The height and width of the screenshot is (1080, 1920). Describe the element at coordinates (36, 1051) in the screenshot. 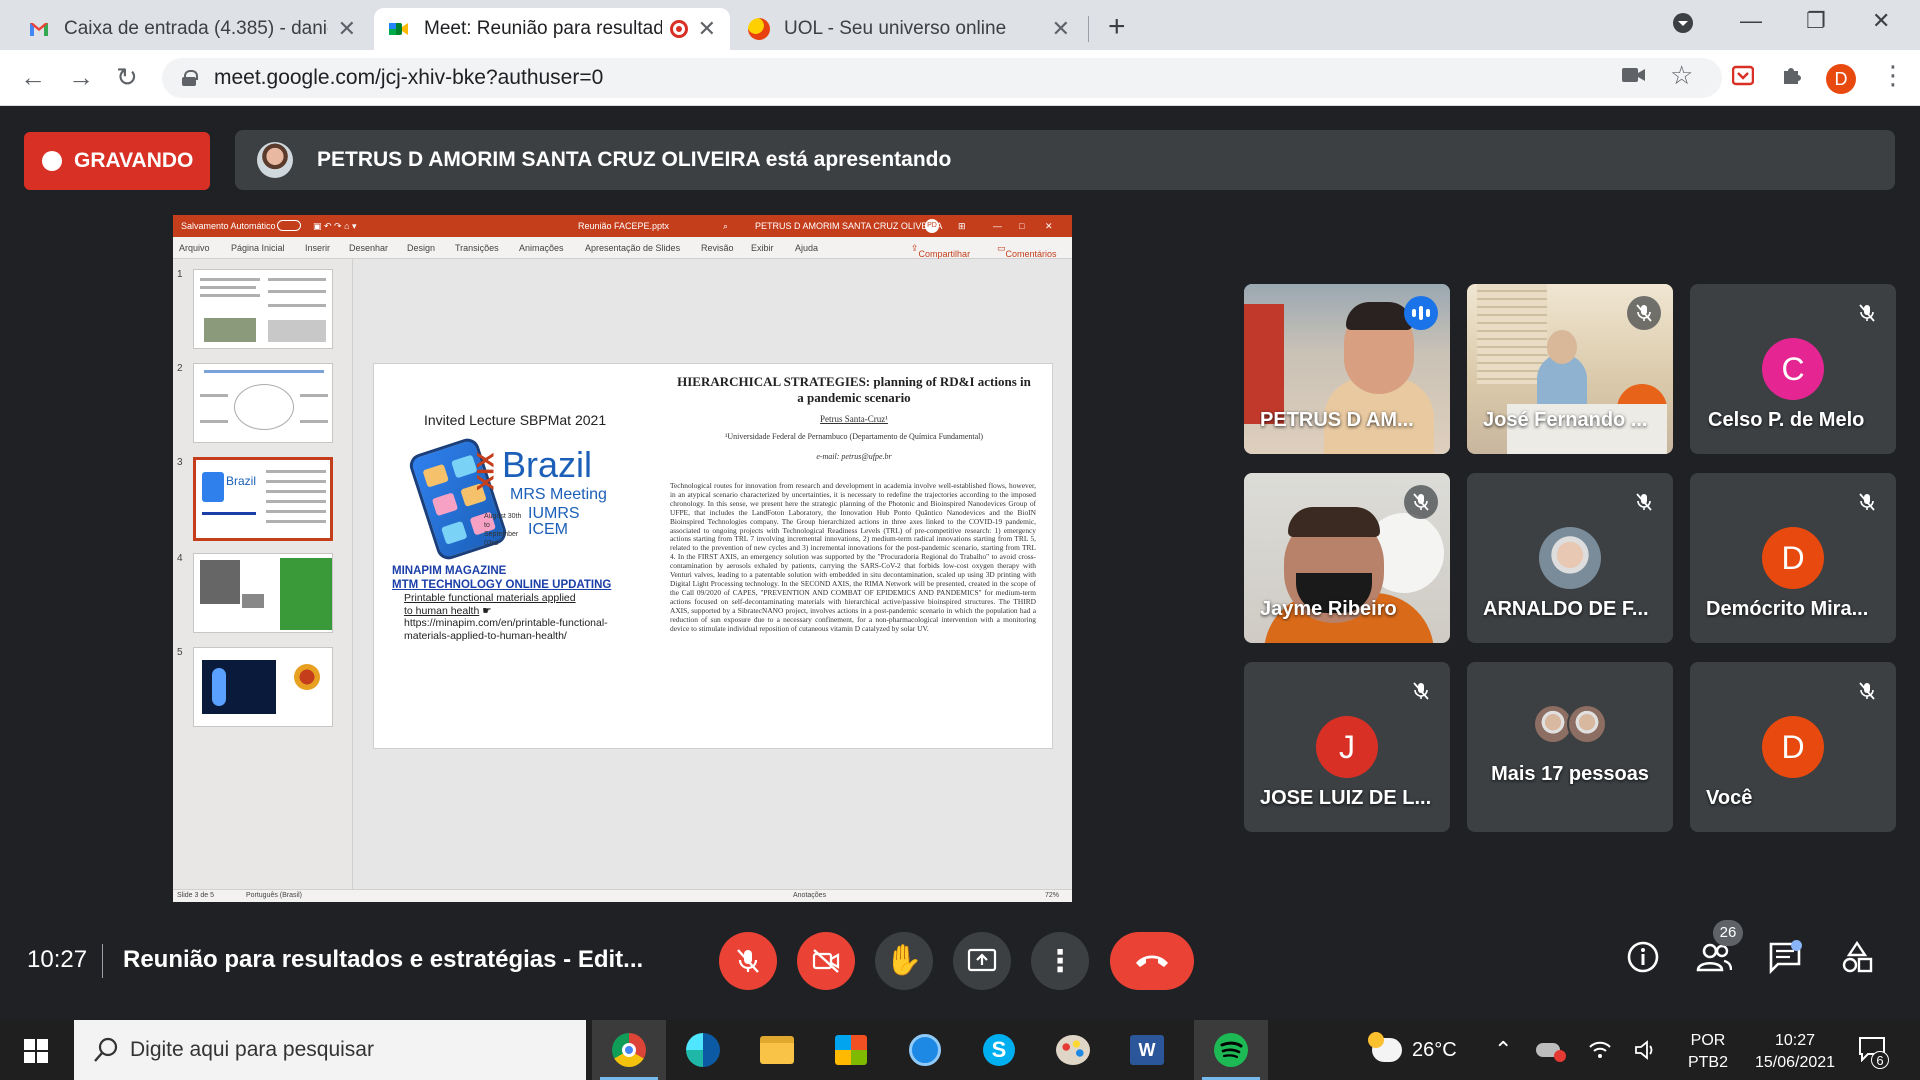

I see `windows-start-icon` at that location.